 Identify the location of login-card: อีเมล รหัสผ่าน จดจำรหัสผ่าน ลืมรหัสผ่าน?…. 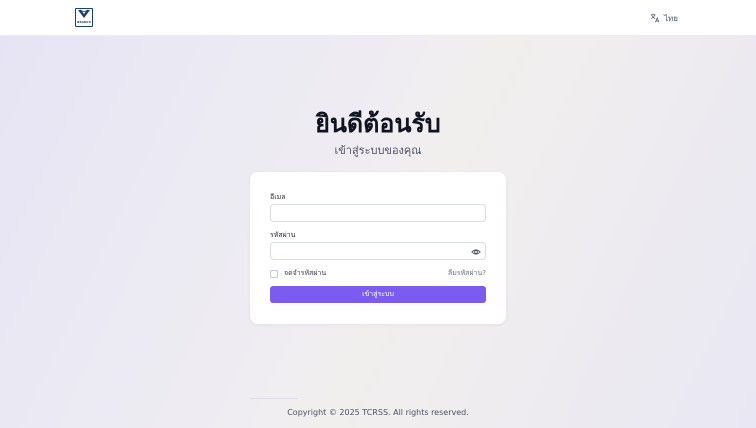
(378, 248).